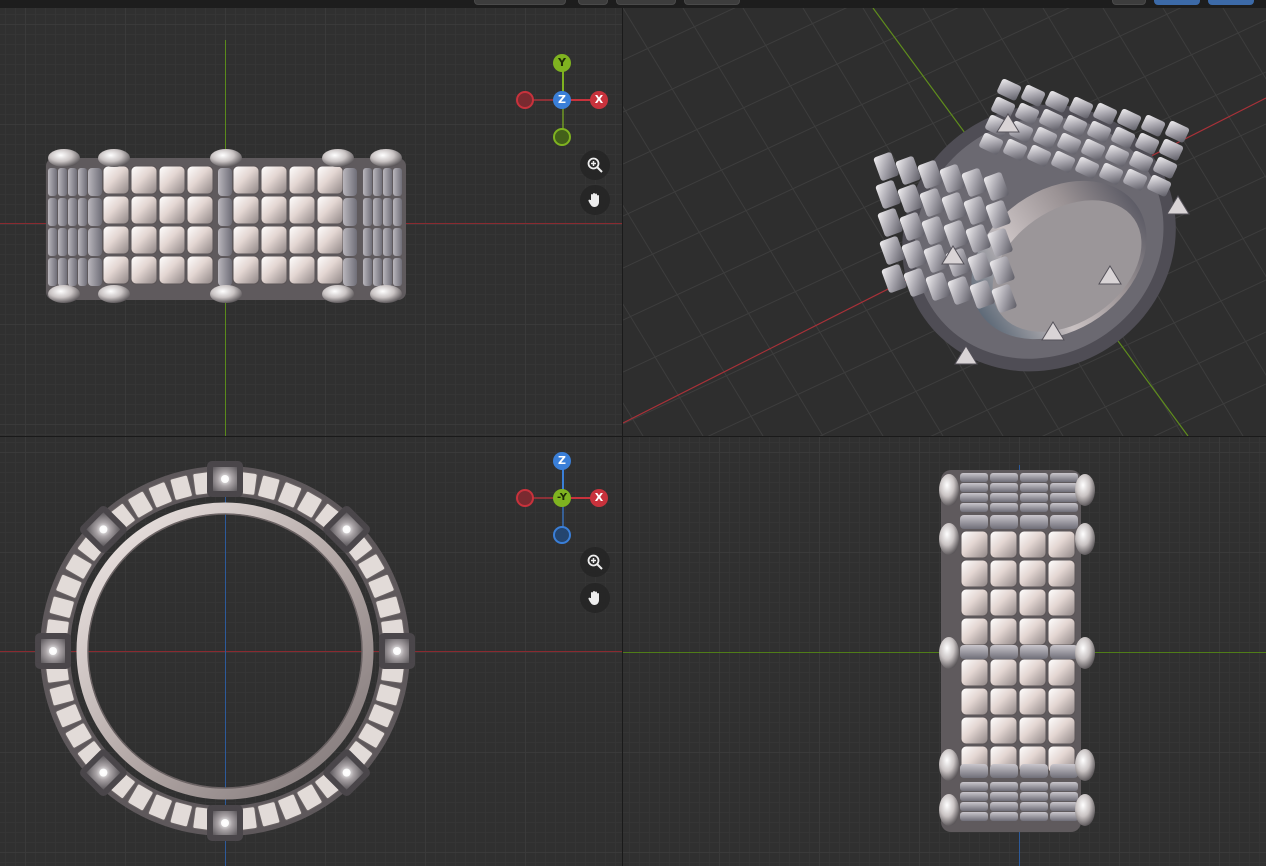 This screenshot has width=1266, height=866. What do you see at coordinates (712, 2) in the screenshot?
I see `toolbar-shading-button` at bounding box center [712, 2].